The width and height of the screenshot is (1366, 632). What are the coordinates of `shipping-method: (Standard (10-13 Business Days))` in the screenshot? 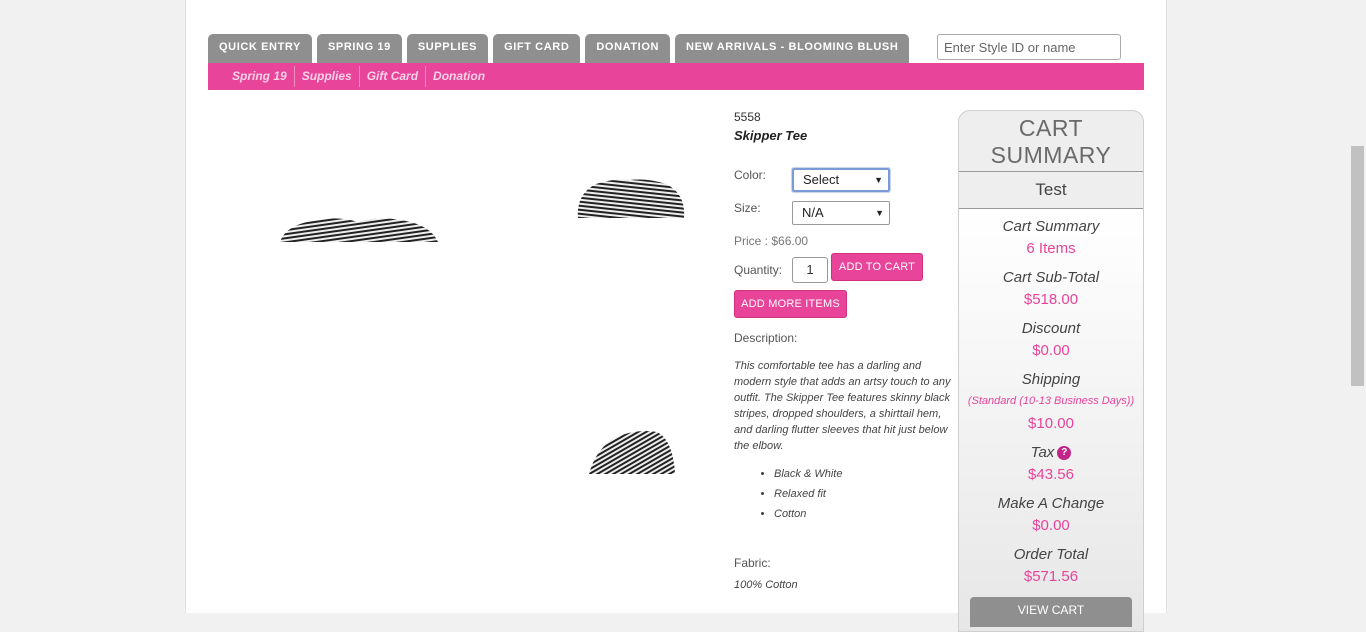 It's located at (1051, 401).